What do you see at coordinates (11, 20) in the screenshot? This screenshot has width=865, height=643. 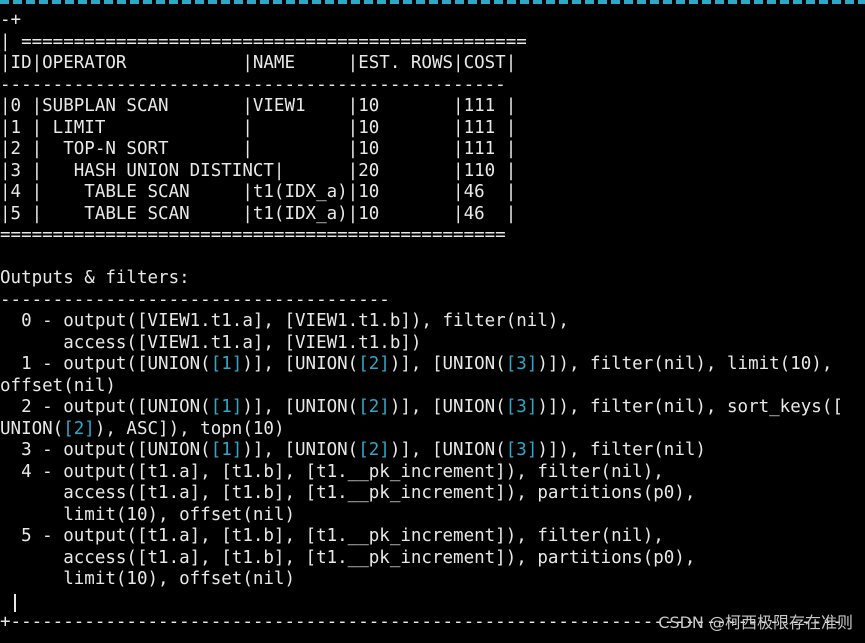 I see `text-segment: -+` at bounding box center [11, 20].